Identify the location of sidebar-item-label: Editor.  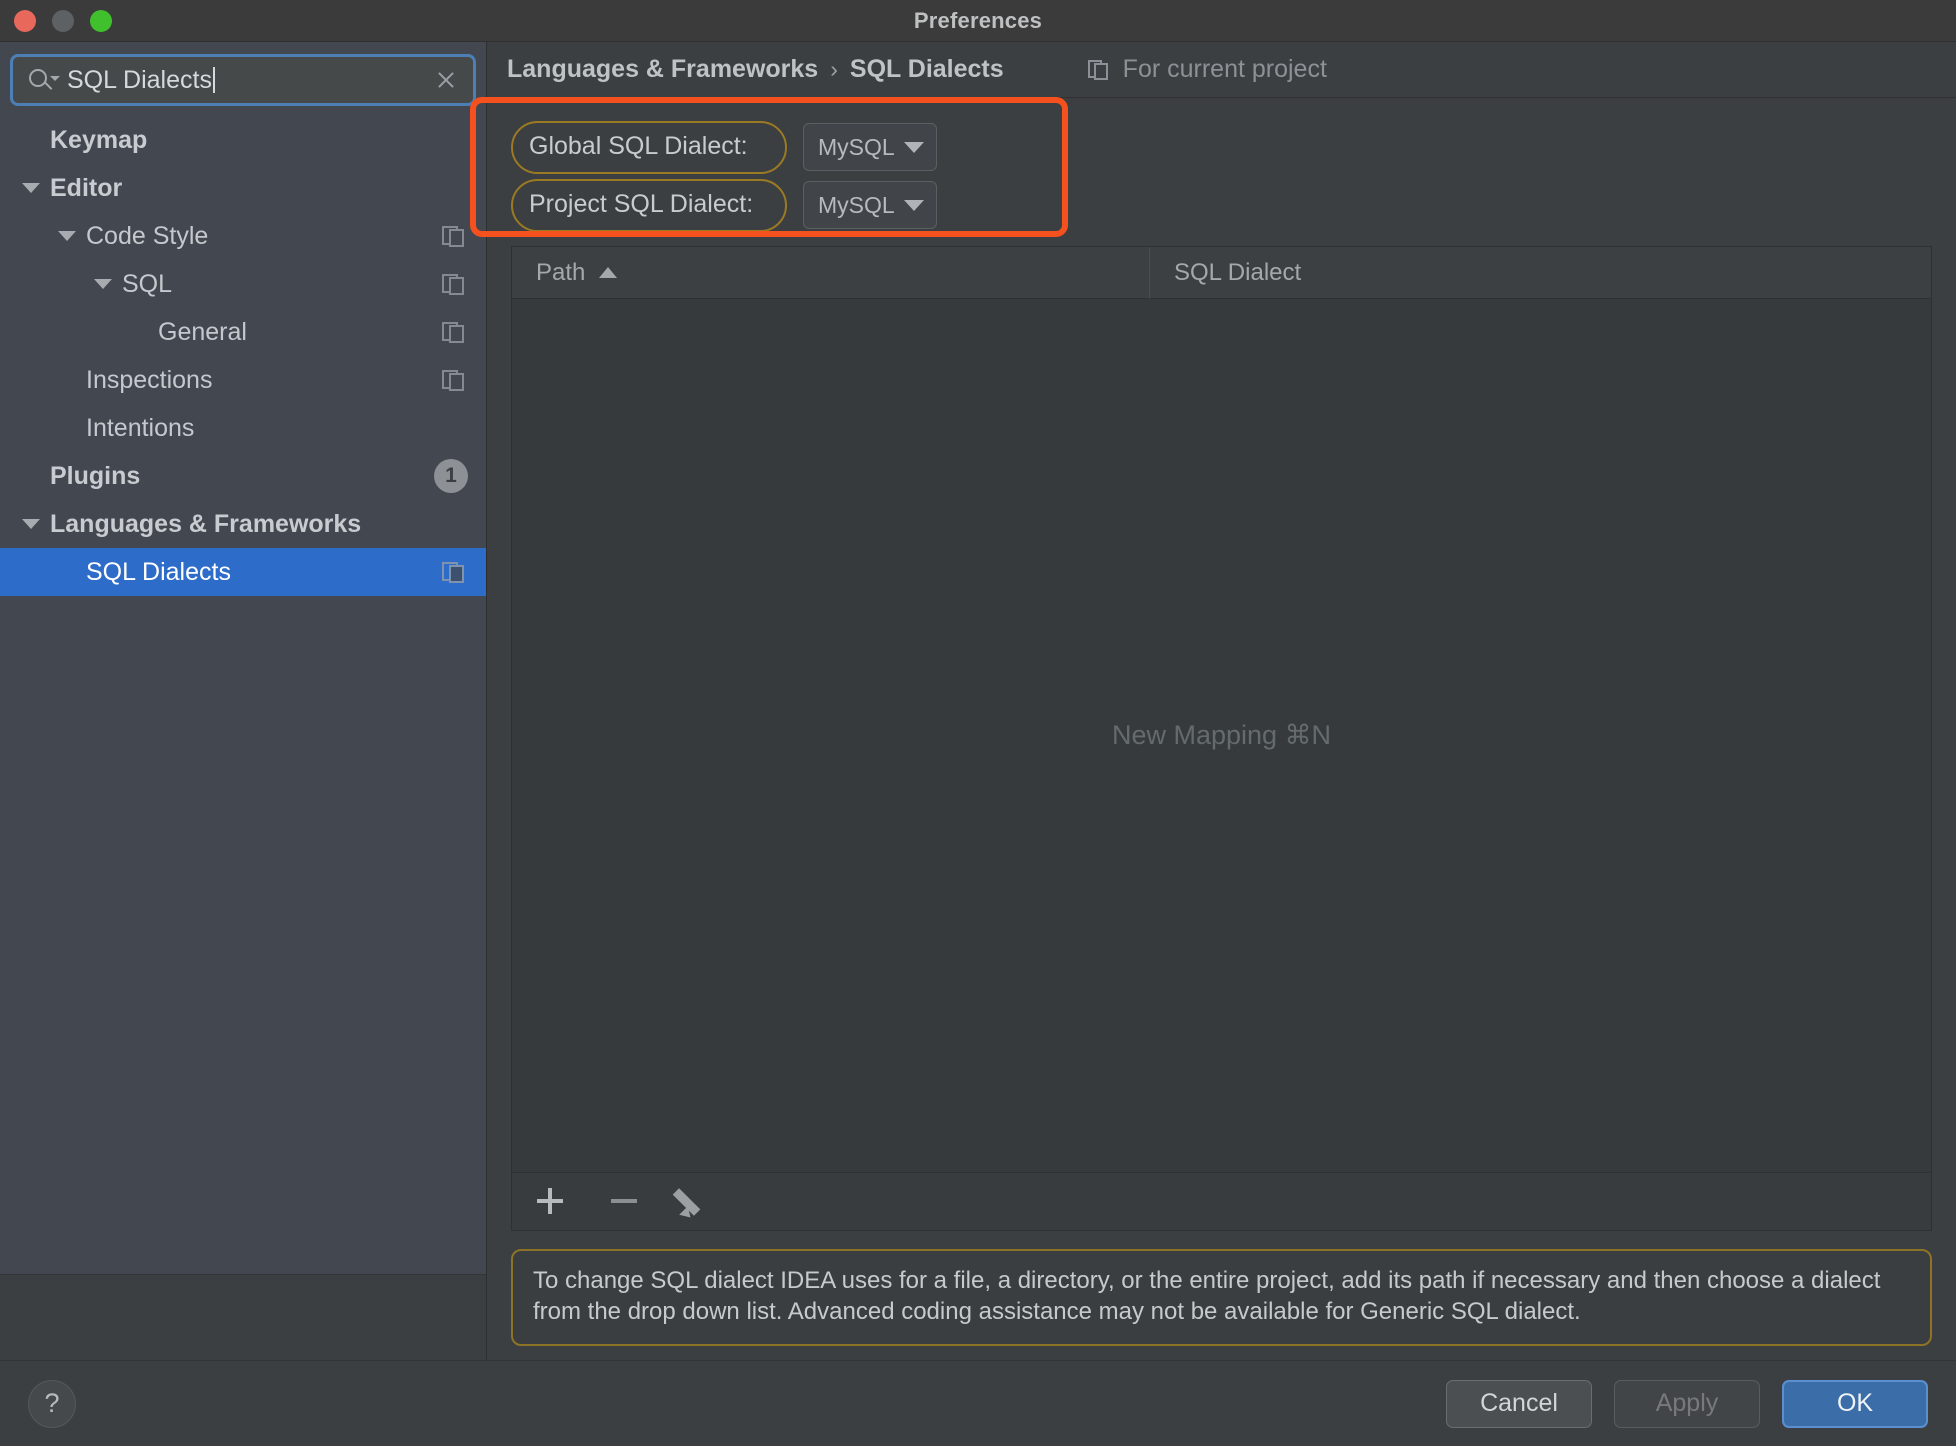
(86, 187).